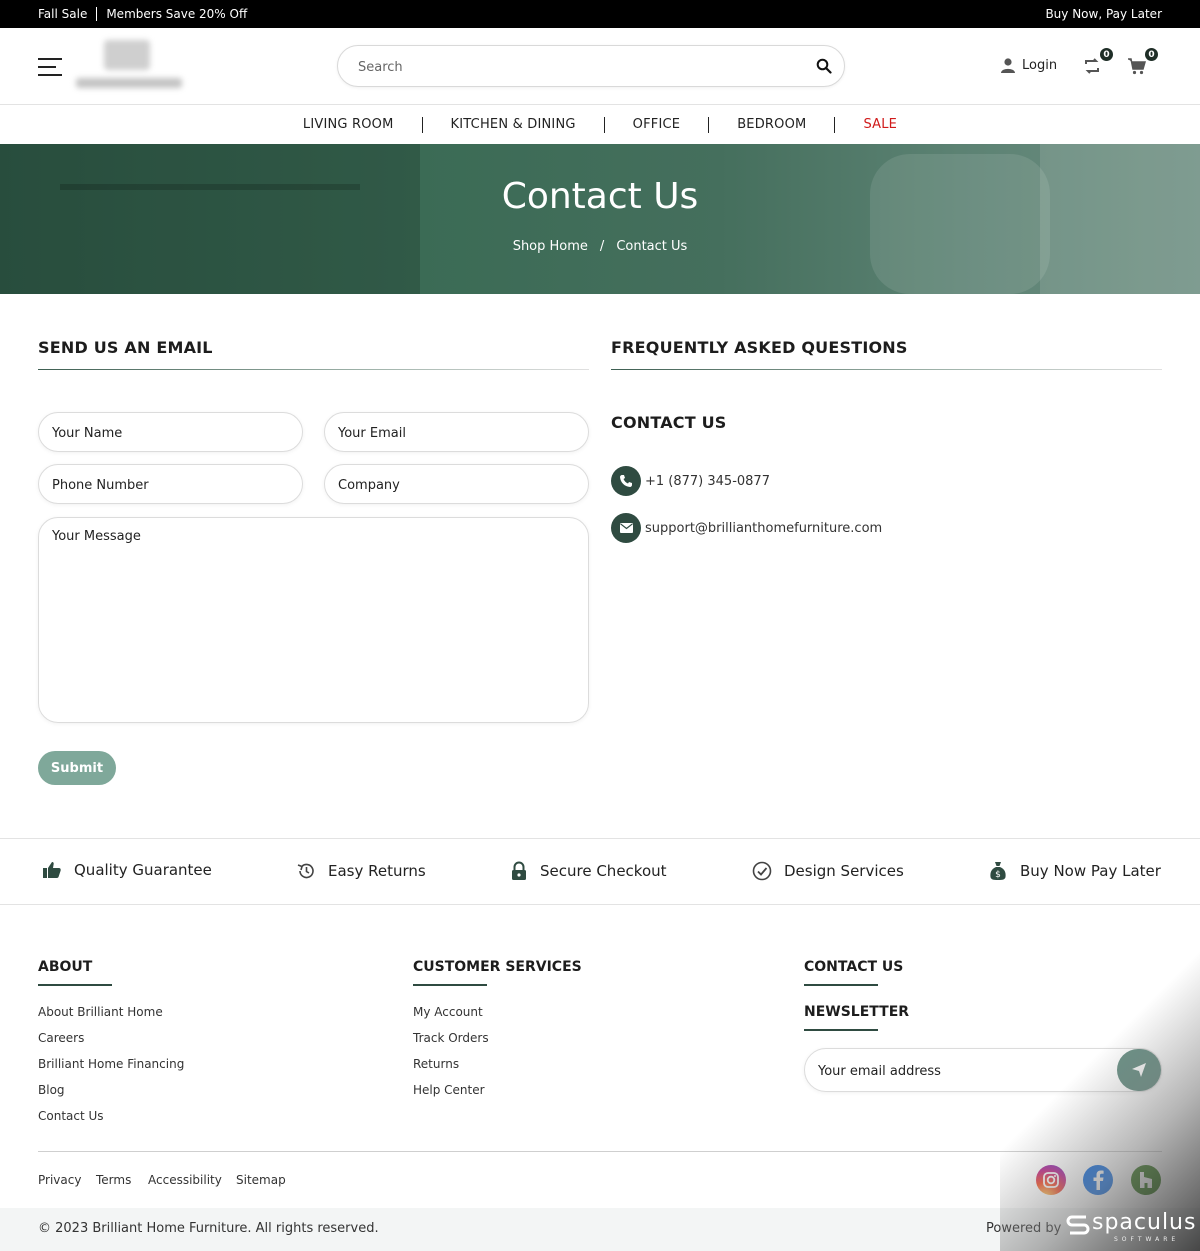 The width and height of the screenshot is (1200, 1251). I want to click on nav-bedroom: BEDROOM, so click(771, 124).